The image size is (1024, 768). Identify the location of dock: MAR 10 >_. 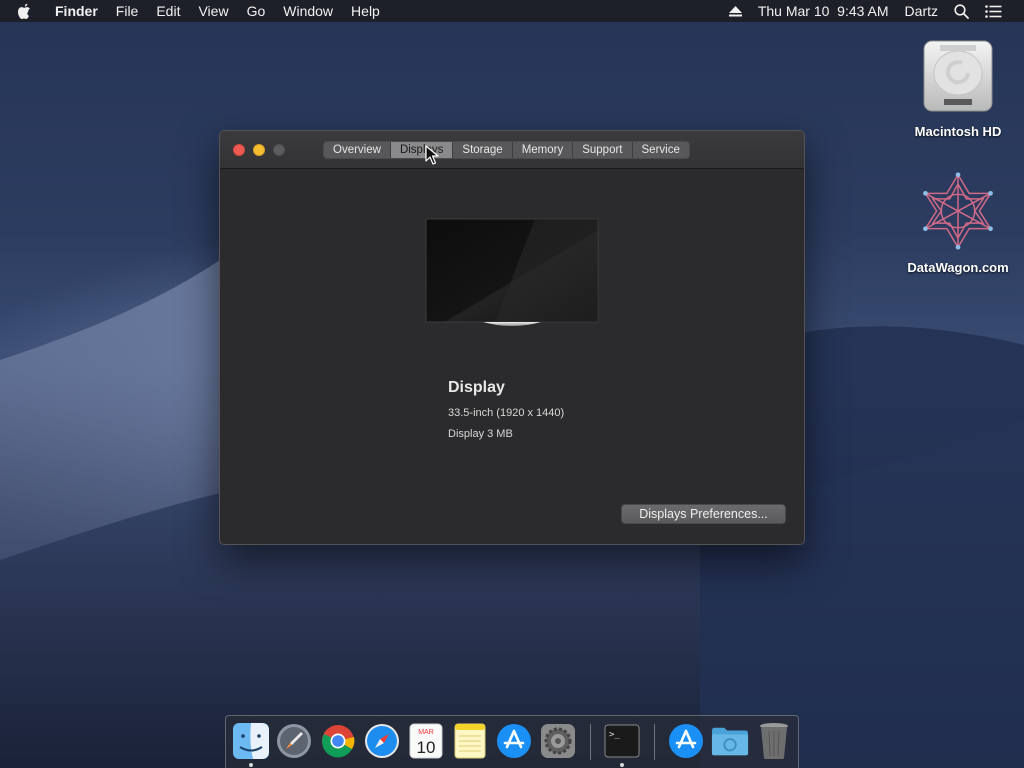
(512, 741).